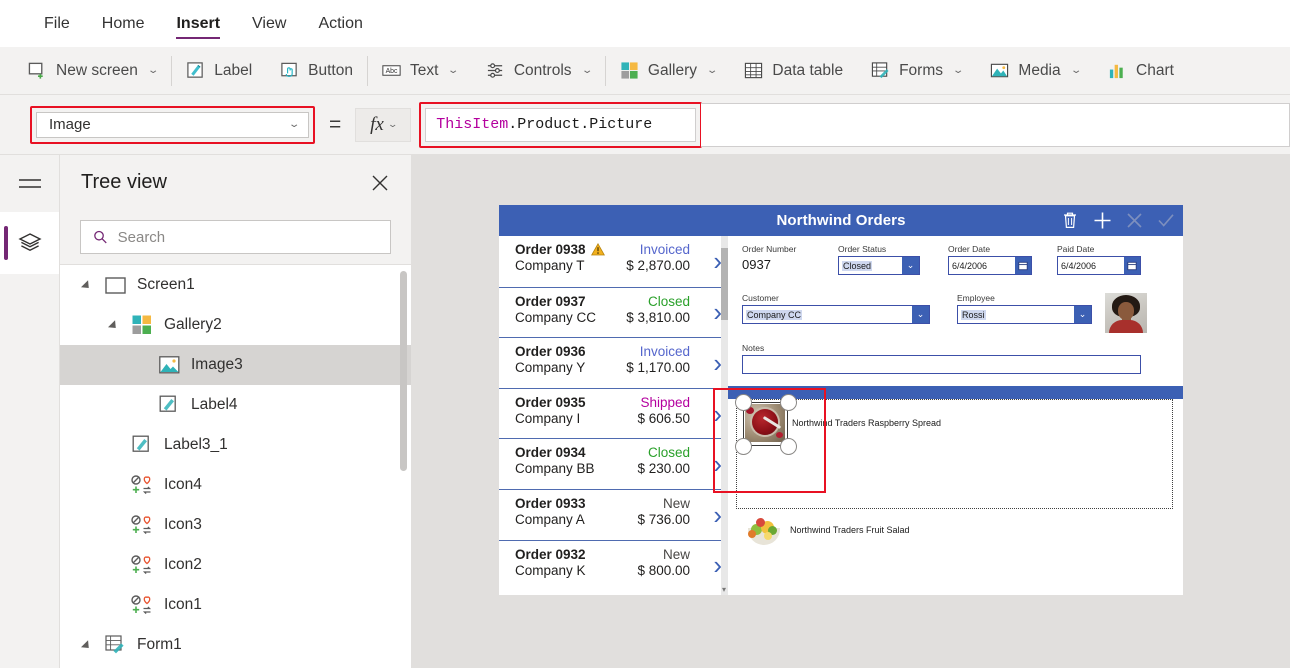 Image resolution: width=1290 pixels, height=668 pixels. Describe the element at coordinates (235, 485) in the screenshot. I see `tree-node-icon4: Icon4` at that location.